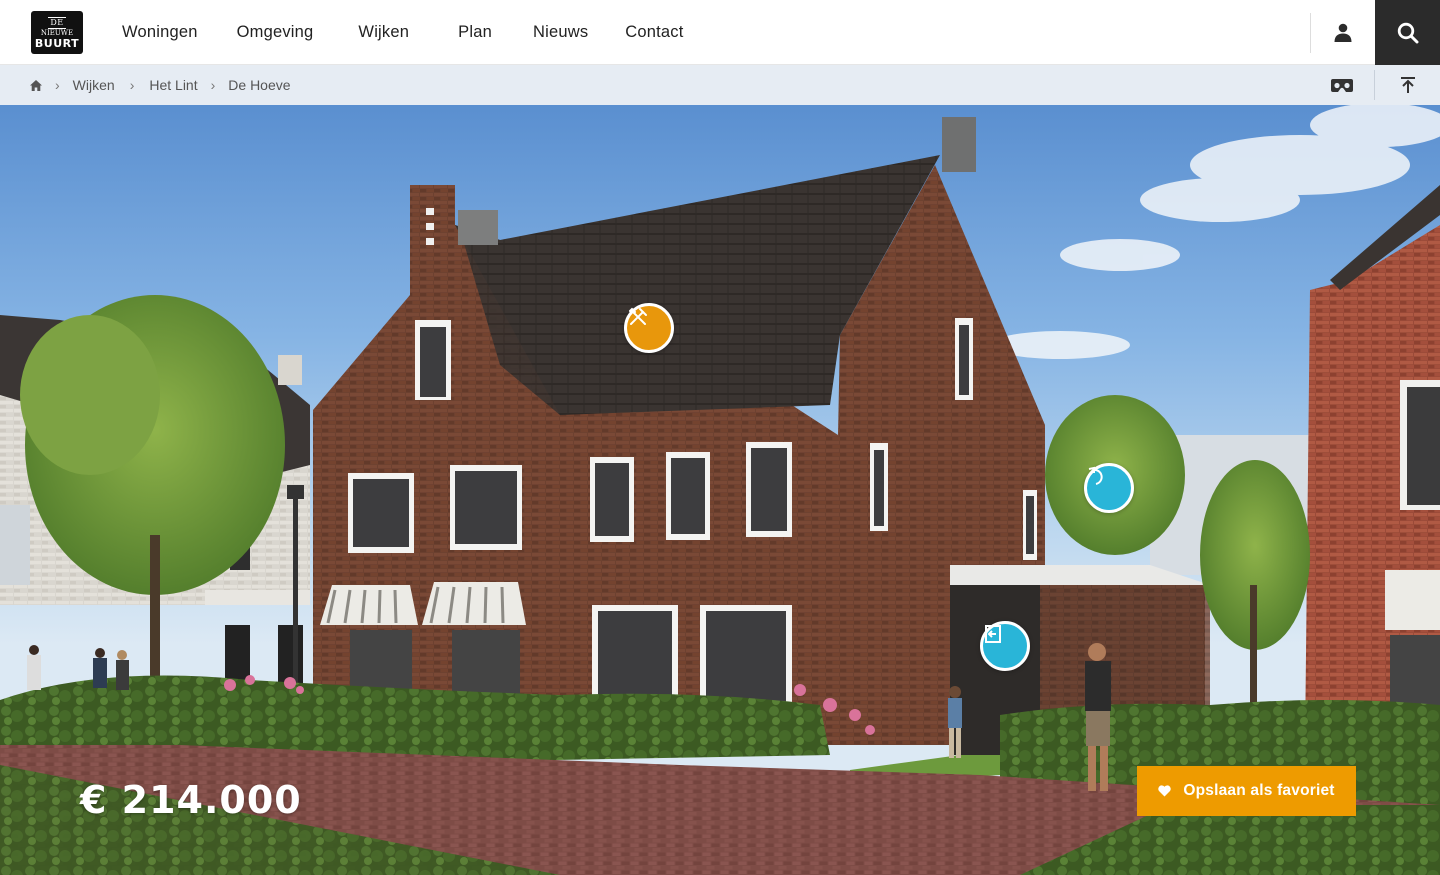 This screenshot has width=1440, height=875. What do you see at coordinates (160, 32) in the screenshot?
I see `nav-woningen: Woningen` at bounding box center [160, 32].